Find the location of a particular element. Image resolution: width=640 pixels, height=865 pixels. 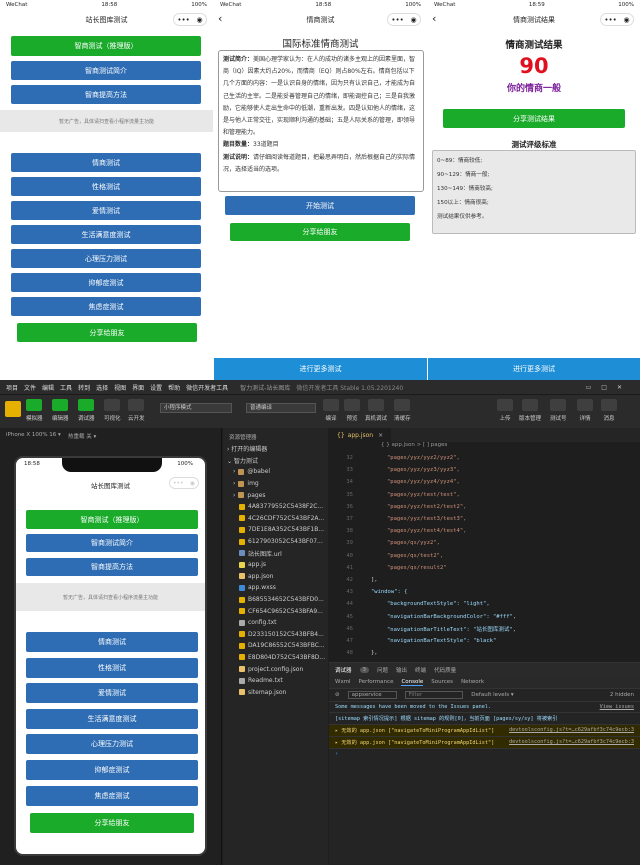

simulator-toggle: 模拟器 is located at coordinates (34, 410).